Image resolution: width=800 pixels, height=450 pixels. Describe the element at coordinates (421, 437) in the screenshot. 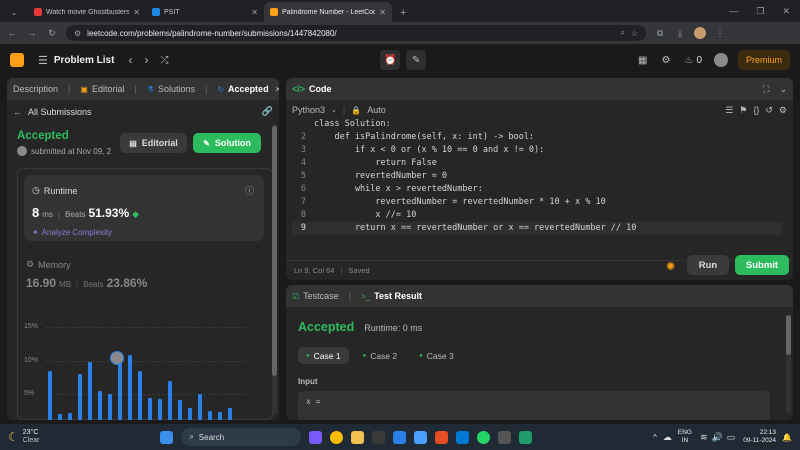

I see `mail-icon` at that location.